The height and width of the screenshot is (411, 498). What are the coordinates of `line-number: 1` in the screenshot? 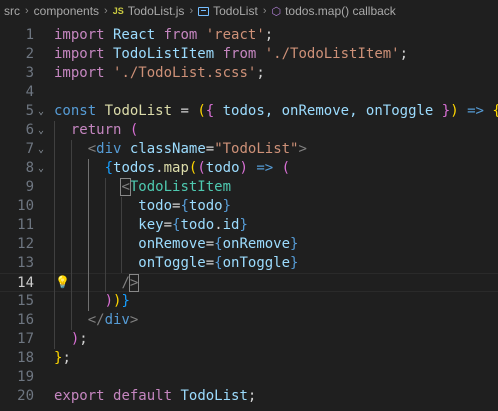 It's located at (29, 35).